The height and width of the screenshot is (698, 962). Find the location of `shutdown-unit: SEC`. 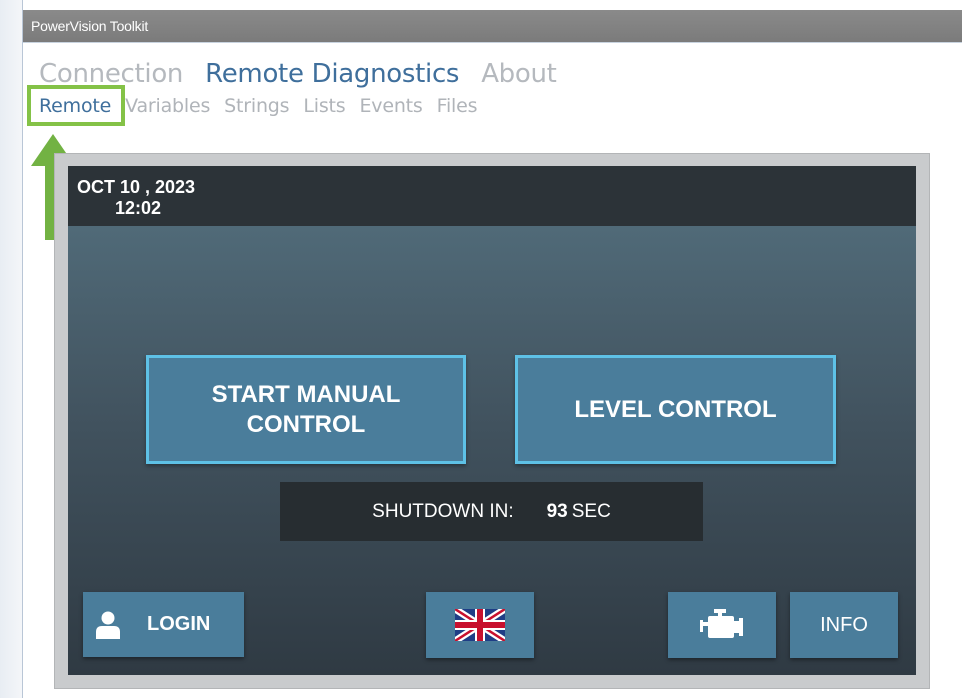

shutdown-unit: SEC is located at coordinates (591, 511).